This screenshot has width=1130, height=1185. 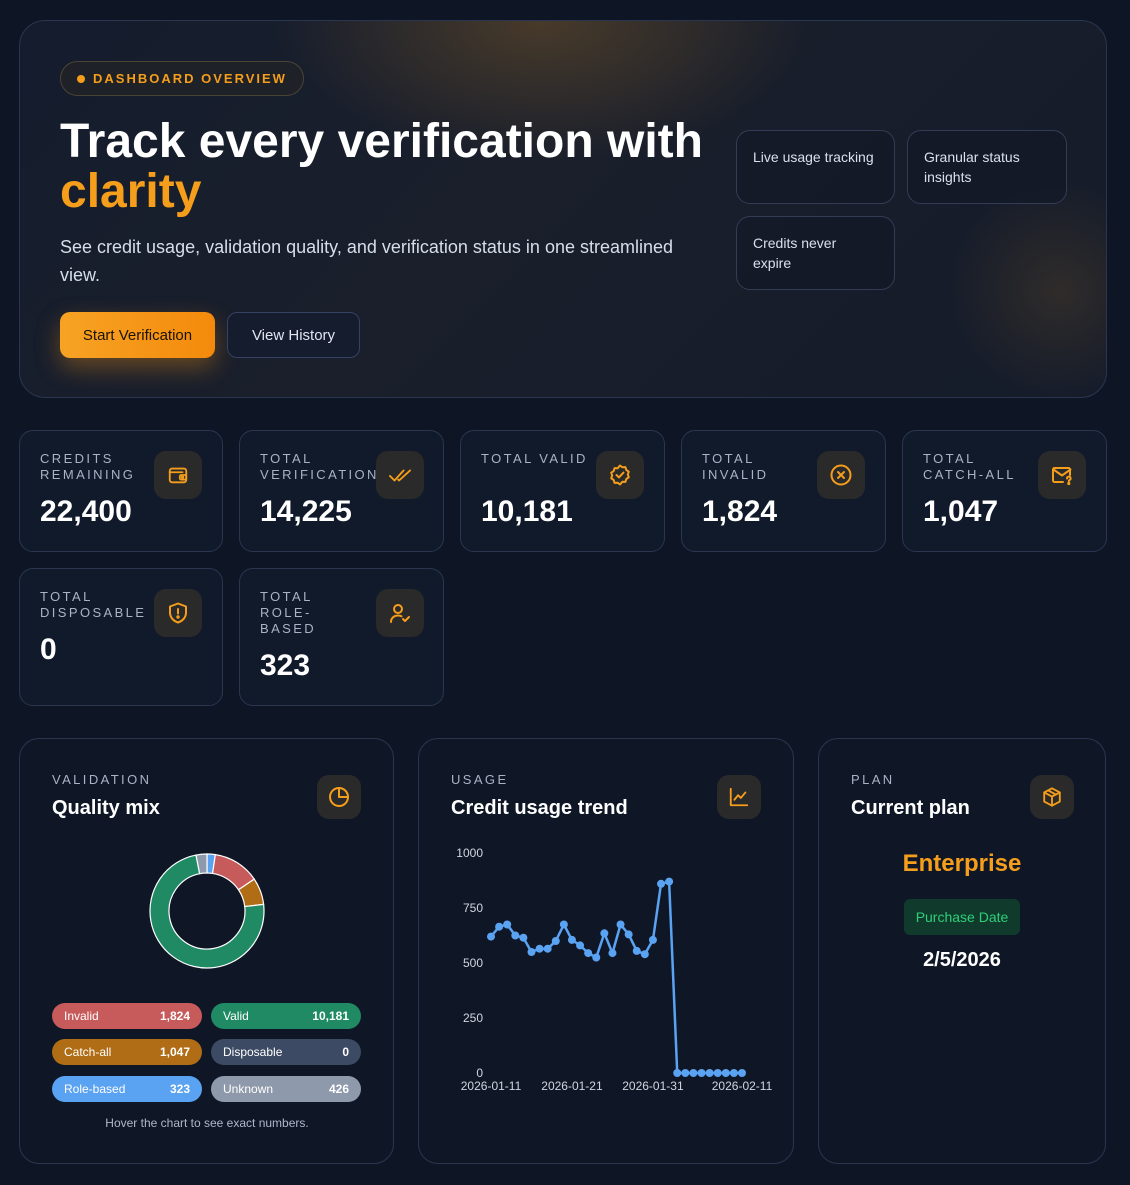 I want to click on stat-value: 323, so click(x=285, y=665).